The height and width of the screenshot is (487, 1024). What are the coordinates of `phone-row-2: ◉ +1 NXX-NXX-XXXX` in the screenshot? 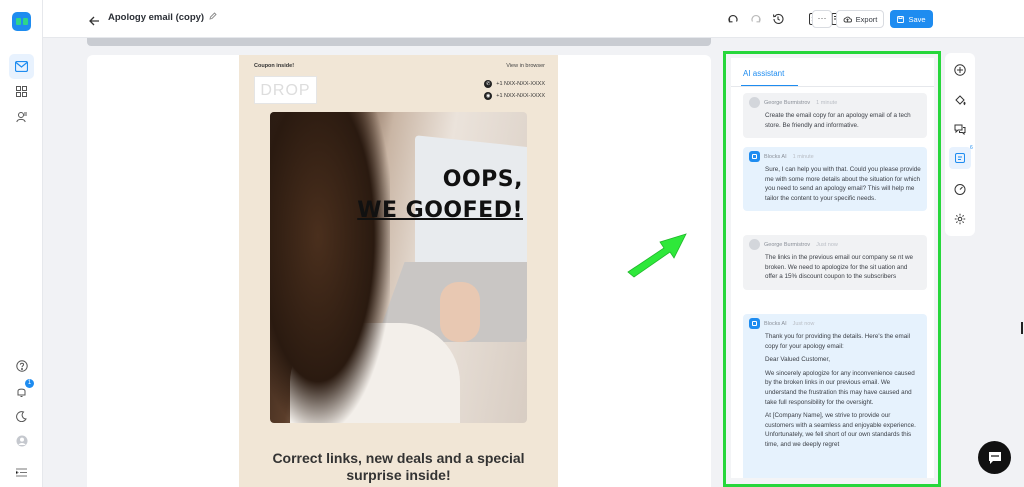 It's located at (514, 96).